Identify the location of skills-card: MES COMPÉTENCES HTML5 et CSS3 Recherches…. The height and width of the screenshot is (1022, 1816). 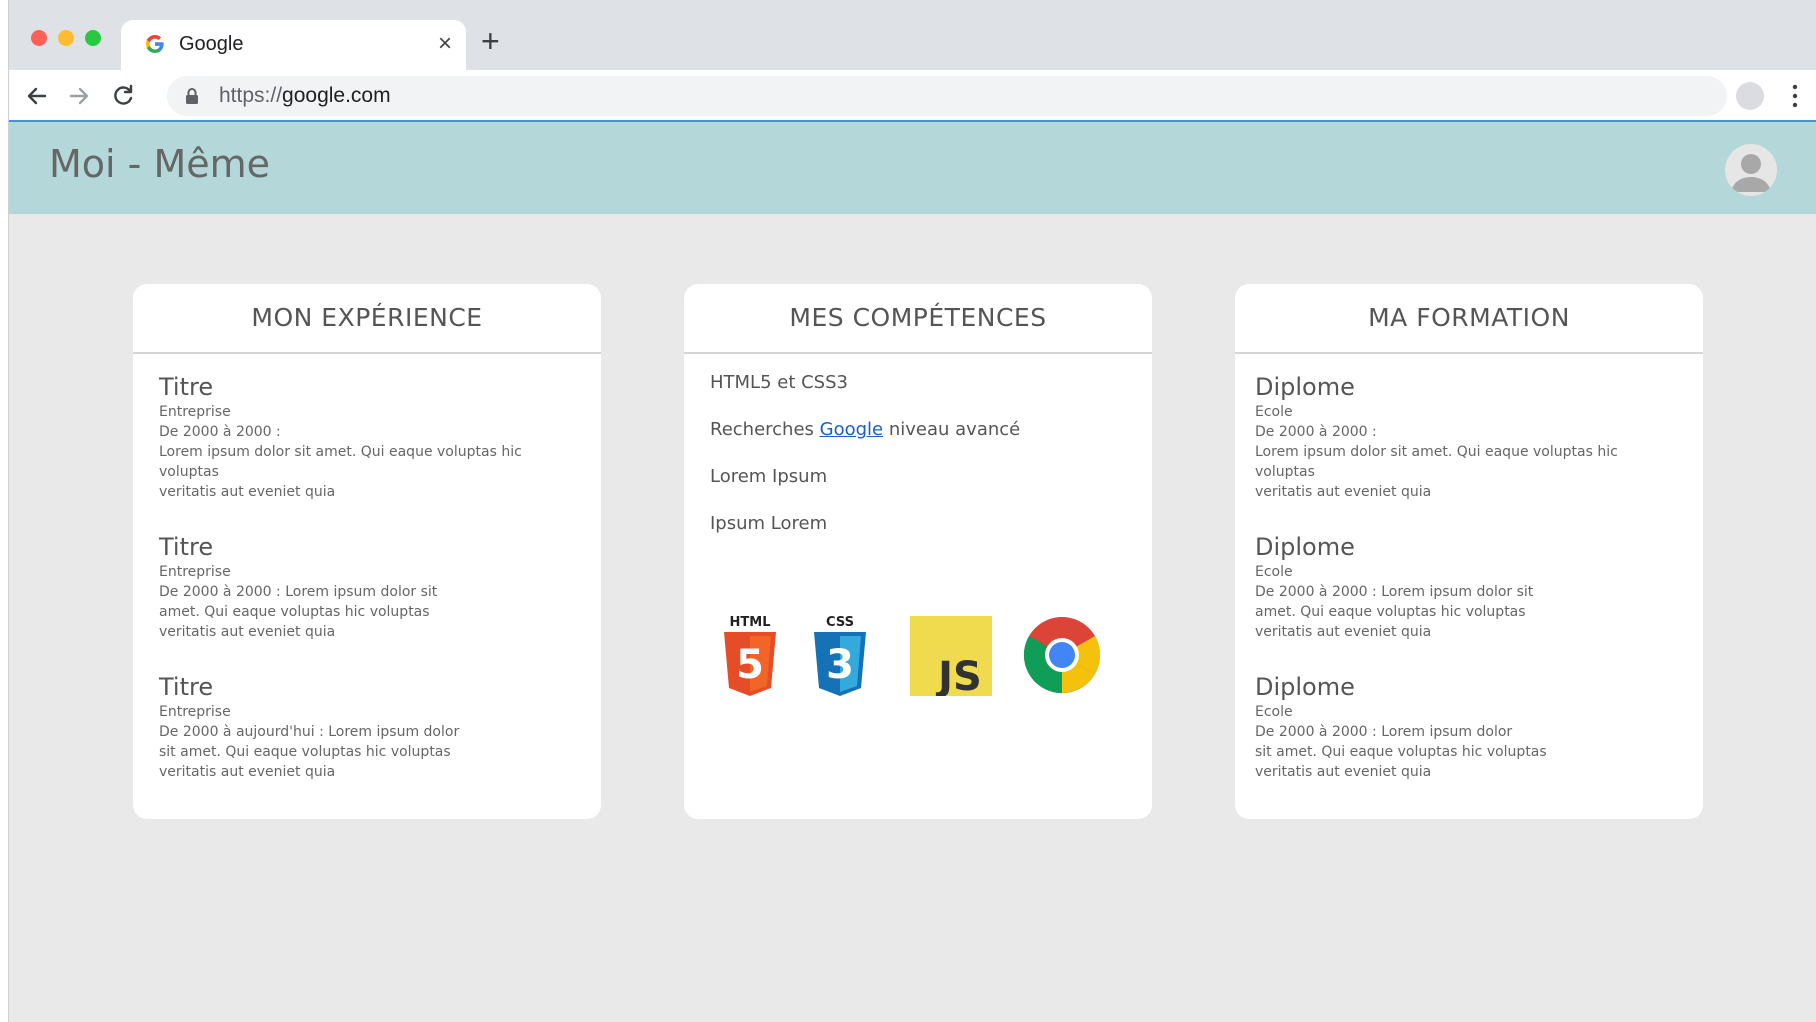
(918, 551).